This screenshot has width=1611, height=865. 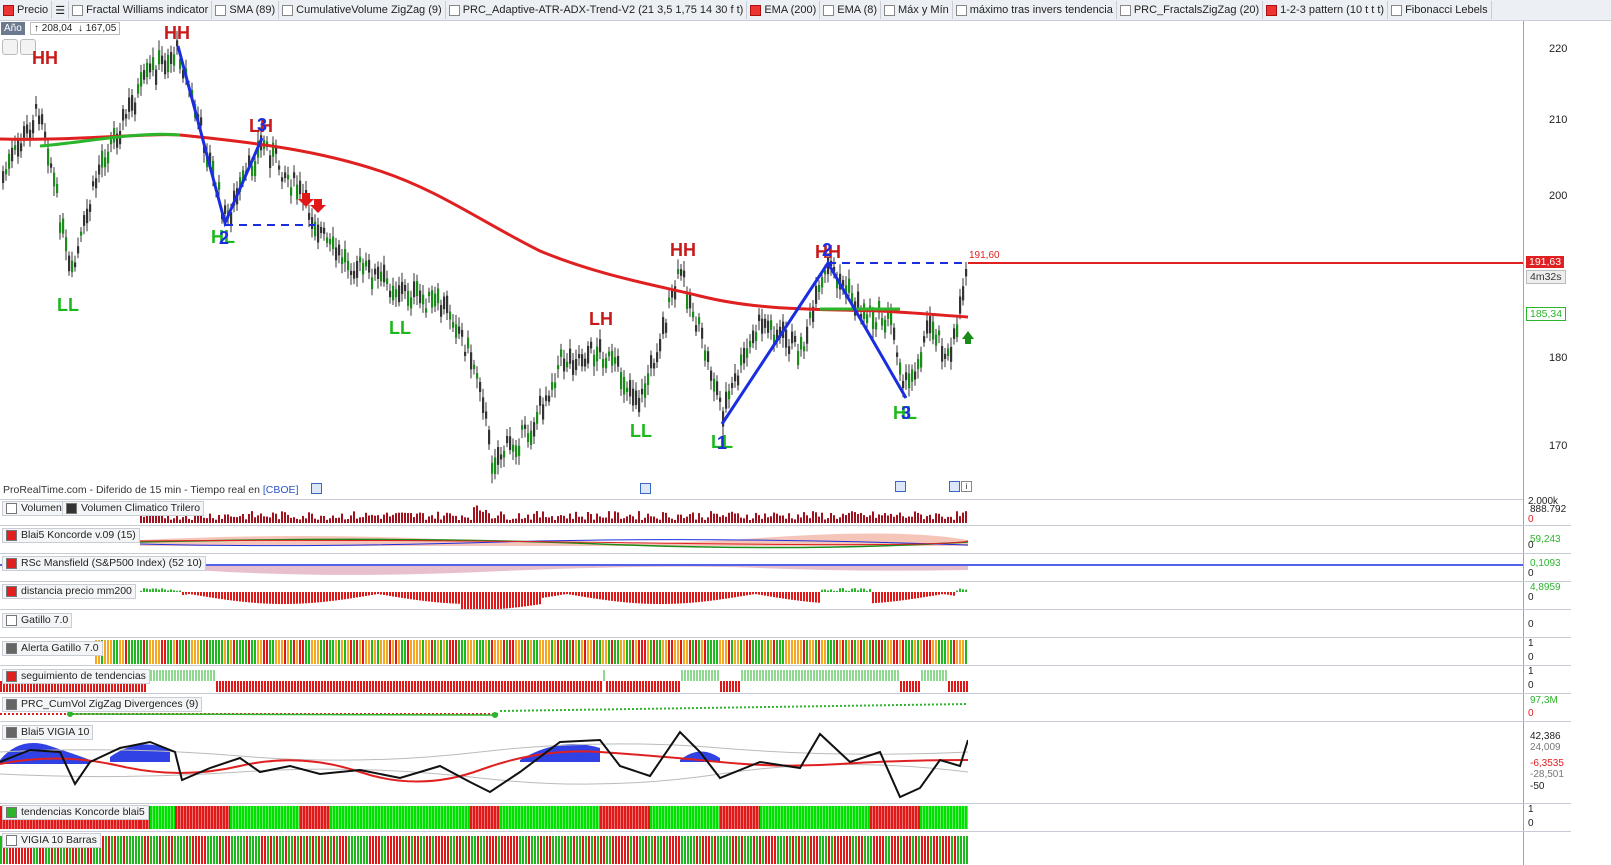 I want to click on toolbar-item-ema200: EMA (200), so click(x=784, y=10).